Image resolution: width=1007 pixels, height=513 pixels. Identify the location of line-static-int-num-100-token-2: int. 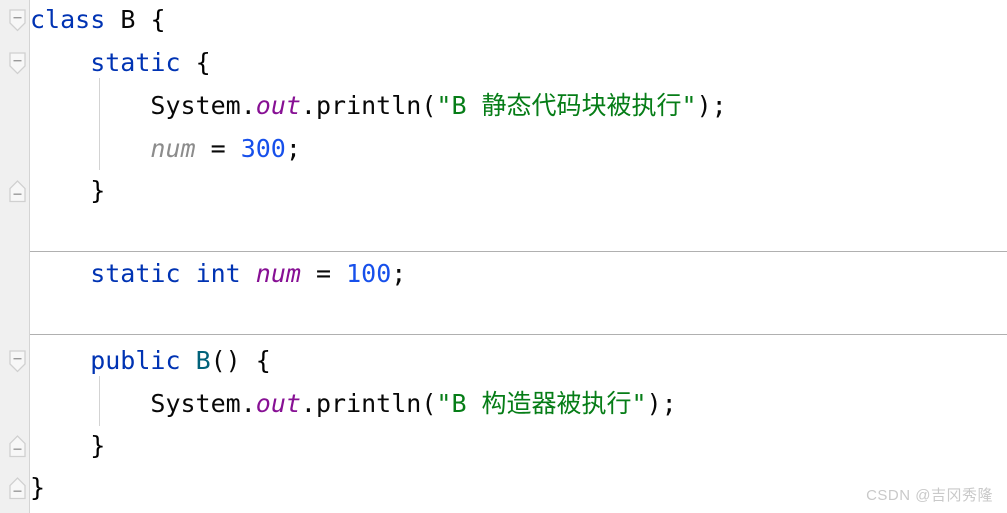
(218, 273).